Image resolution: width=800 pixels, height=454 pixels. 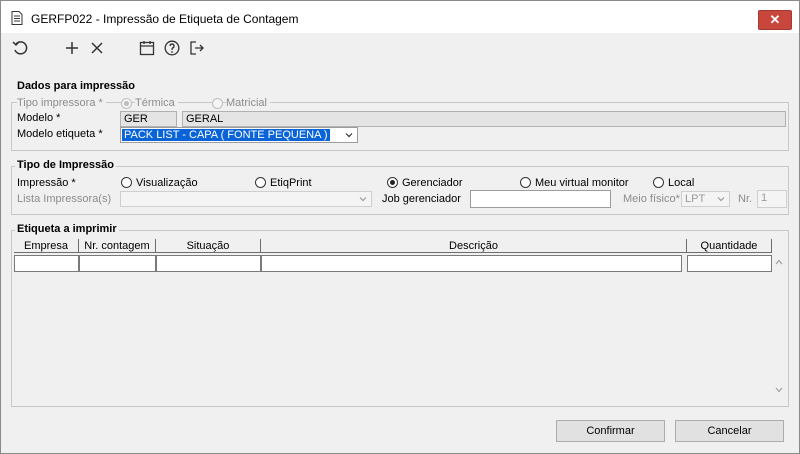 What do you see at coordinates (525, 182) in the screenshot?
I see `meu-virtual-monitor-radio` at bounding box center [525, 182].